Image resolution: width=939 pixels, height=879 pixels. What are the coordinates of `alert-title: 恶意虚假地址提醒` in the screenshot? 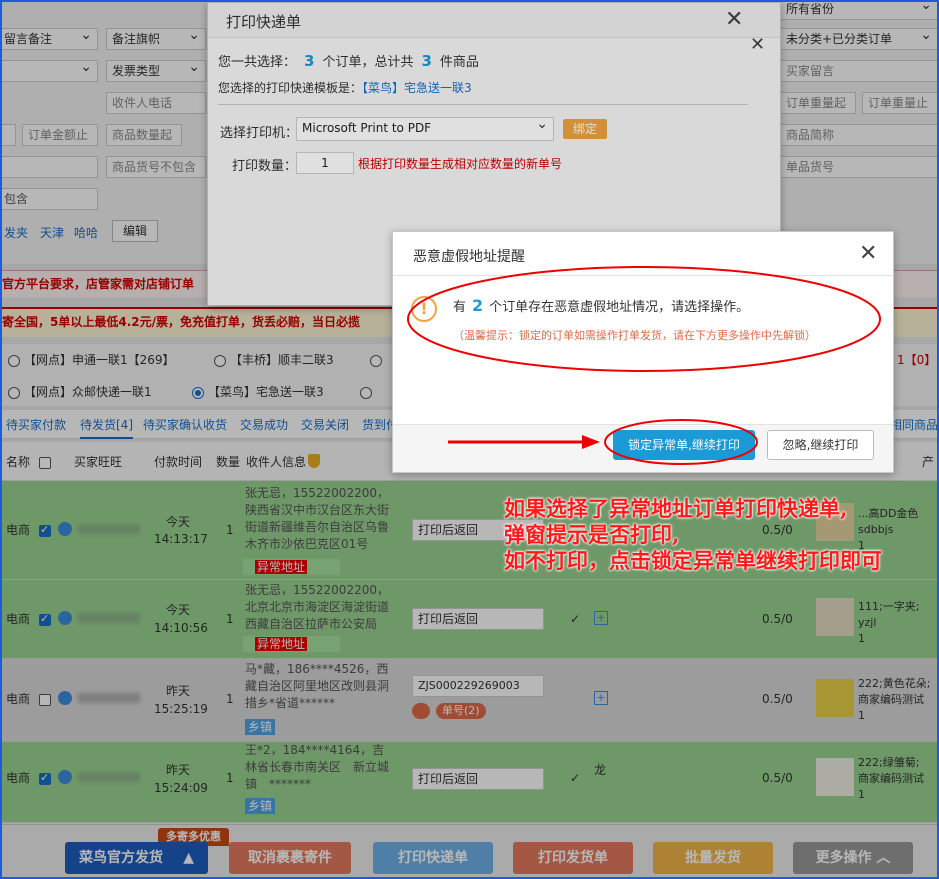 It's located at (469, 257).